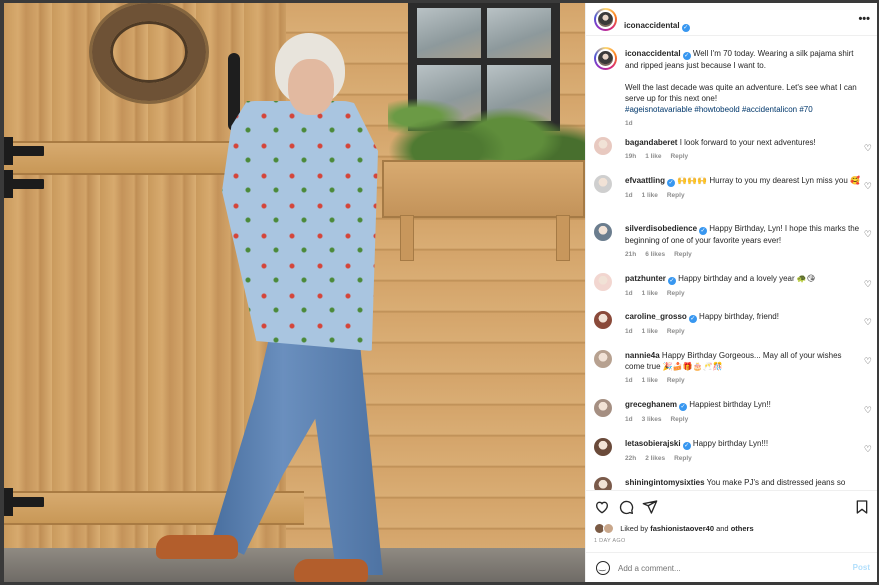 The height and width of the screenshot is (585, 879). What do you see at coordinates (653, 443) in the screenshot?
I see `comment-username: letasobierajski` at bounding box center [653, 443].